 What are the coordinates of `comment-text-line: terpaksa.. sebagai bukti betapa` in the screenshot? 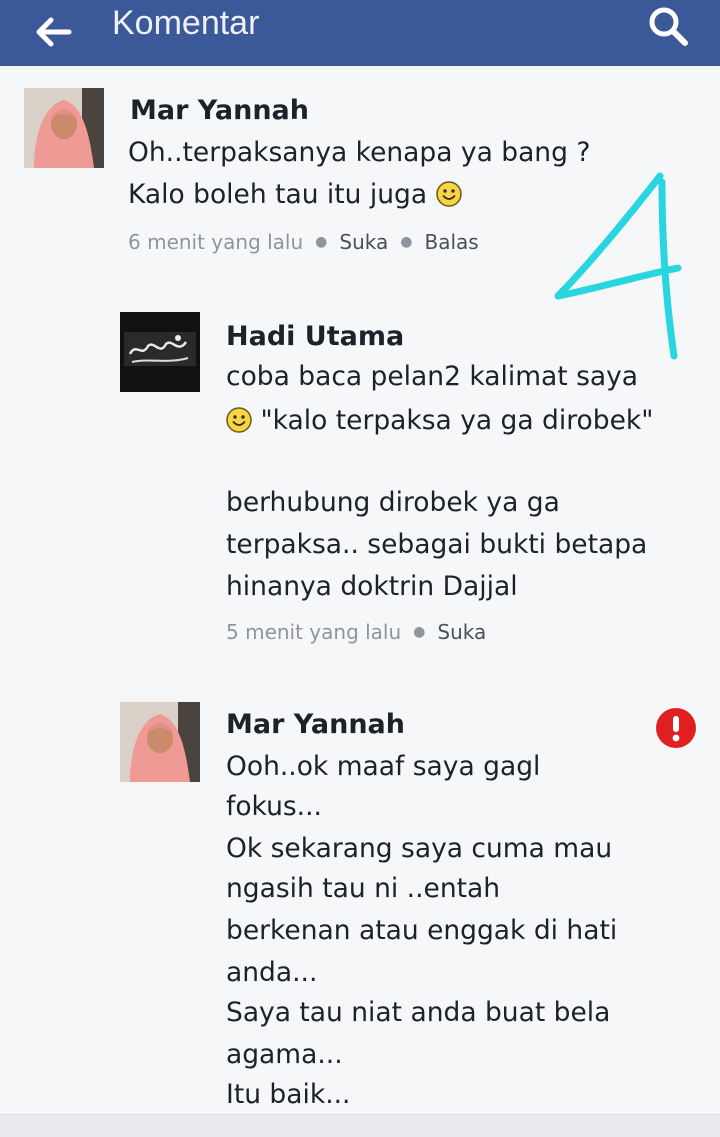 It's located at (437, 544).